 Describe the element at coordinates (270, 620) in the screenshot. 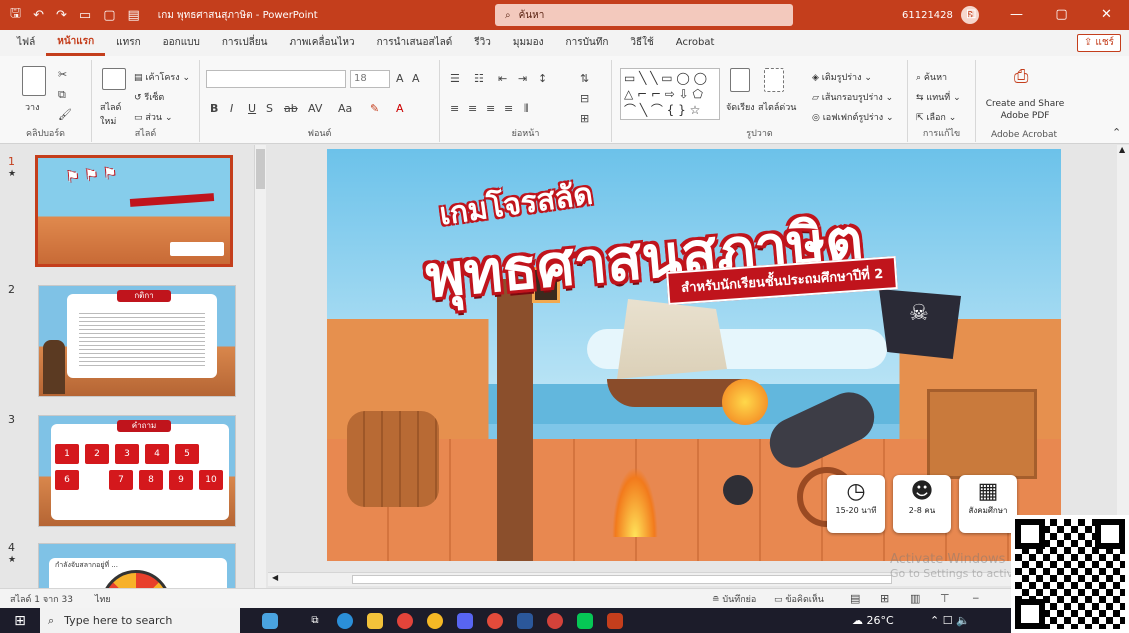

I see `widgets-icon` at that location.